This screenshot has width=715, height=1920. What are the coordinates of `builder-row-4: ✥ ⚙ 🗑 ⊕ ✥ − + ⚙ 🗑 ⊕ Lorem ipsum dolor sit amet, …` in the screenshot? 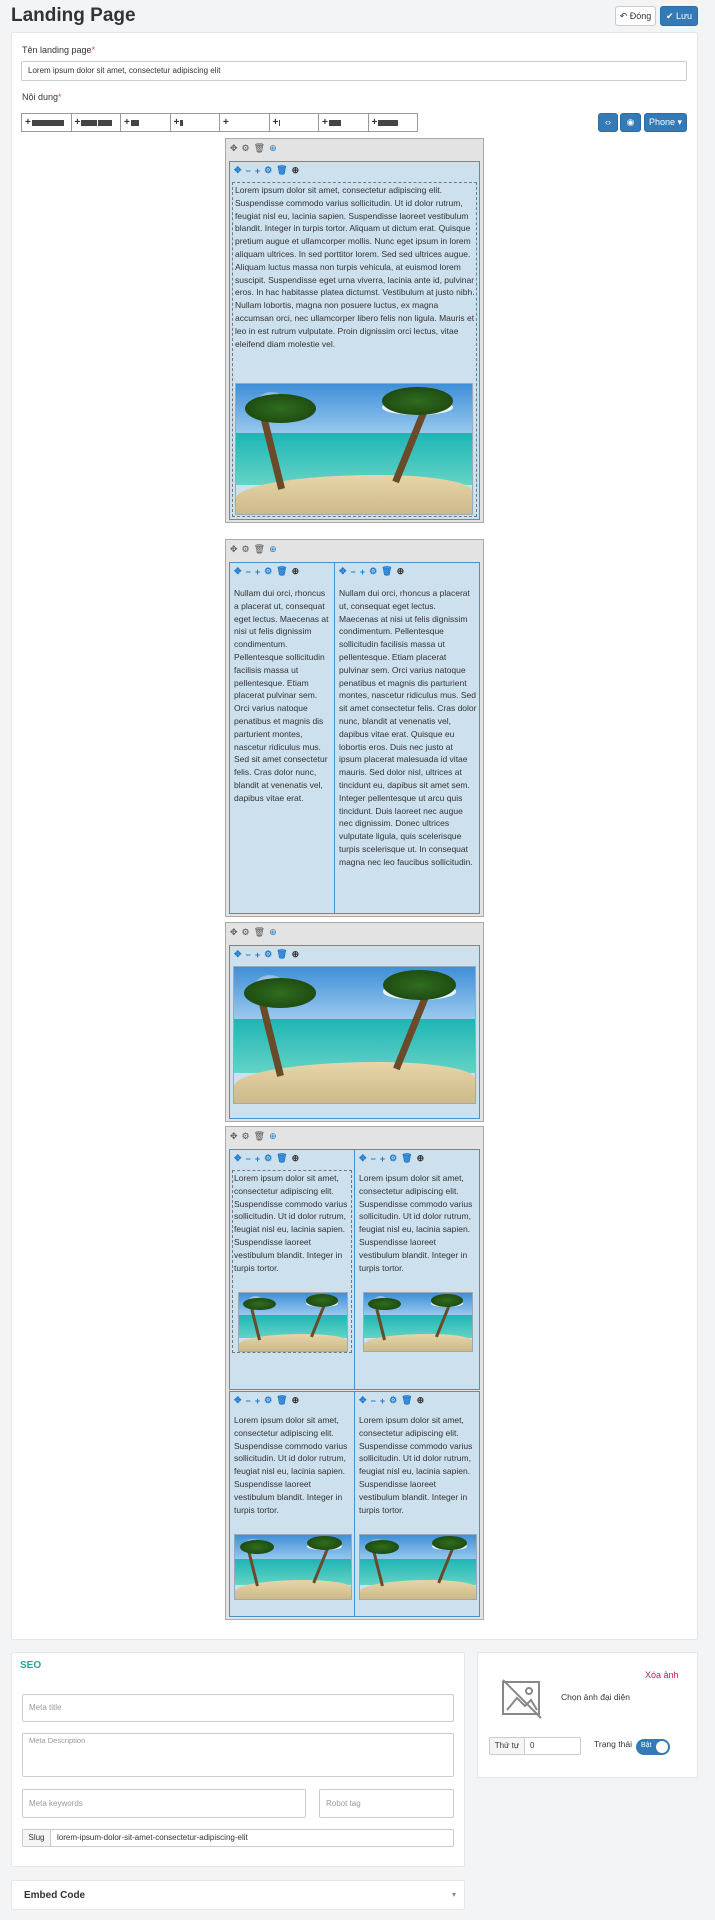 It's located at (354, 1373).